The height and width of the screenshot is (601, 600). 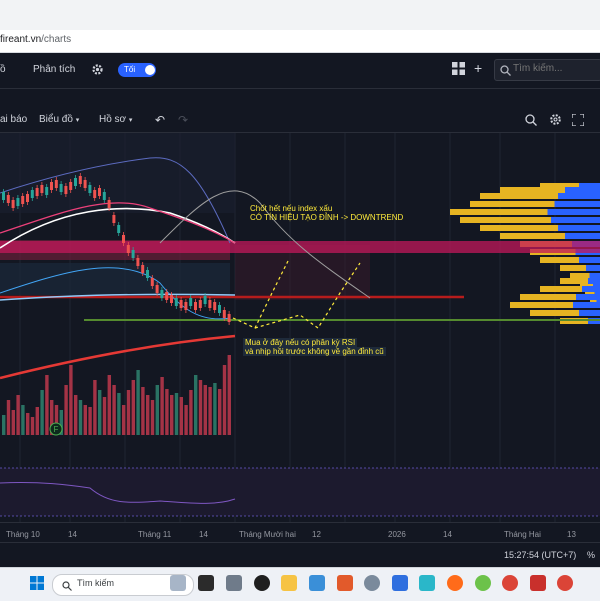 What do you see at coordinates (37, 585) in the screenshot?
I see `windows-start-icon` at bounding box center [37, 585].